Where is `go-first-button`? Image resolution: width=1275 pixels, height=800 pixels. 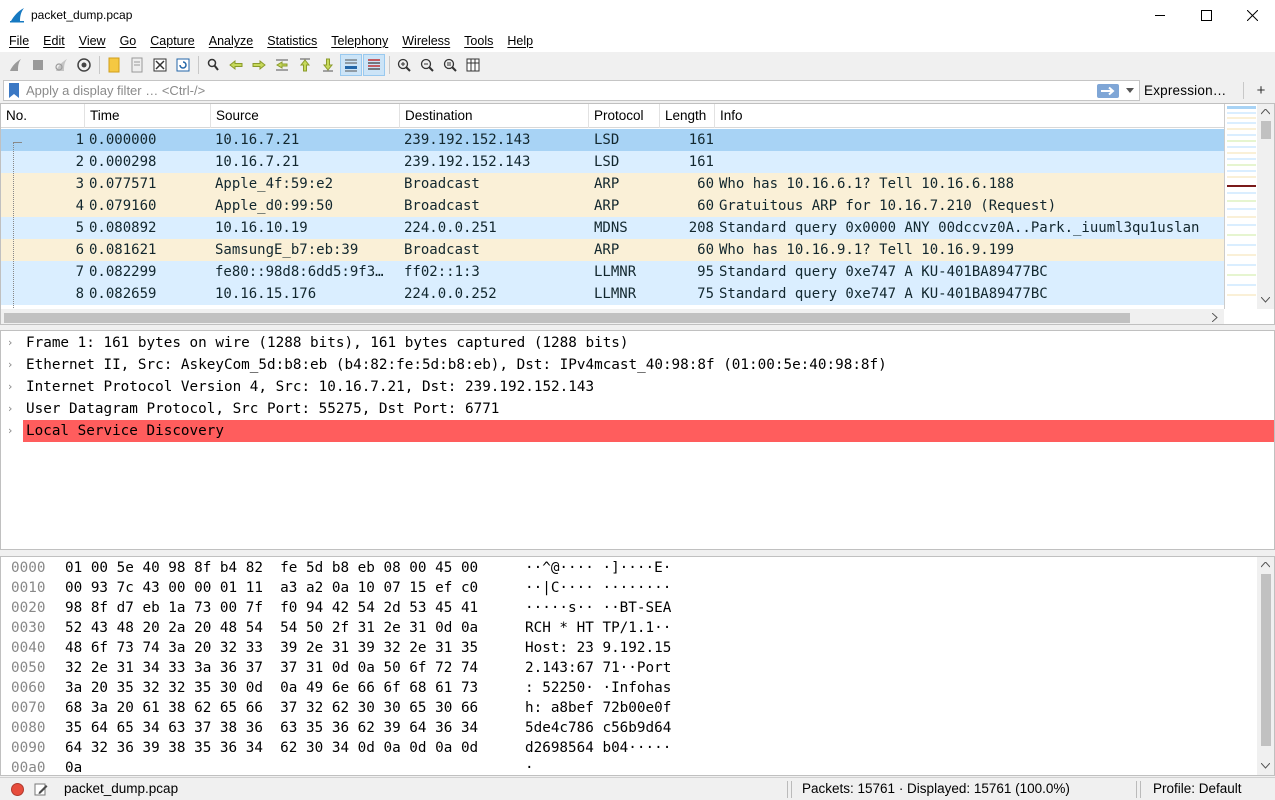
go-first-button is located at coordinates (305, 65).